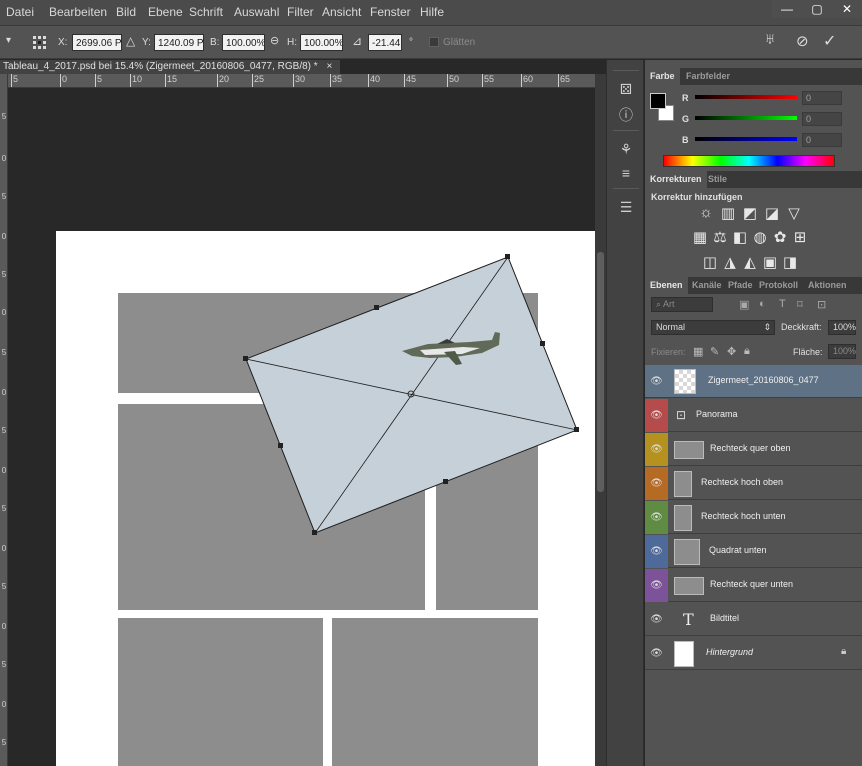 The height and width of the screenshot is (766, 862). I want to click on rect-landscape-top, so click(328, 343).